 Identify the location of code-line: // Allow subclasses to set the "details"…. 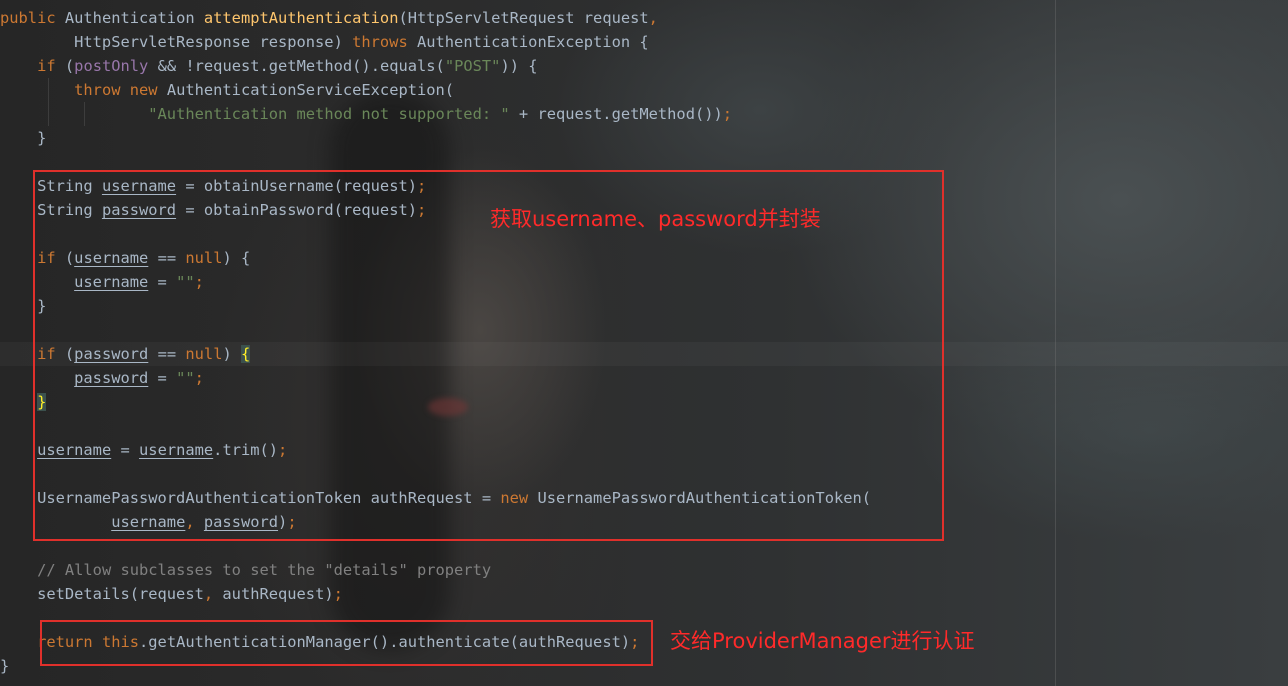
(435, 570).